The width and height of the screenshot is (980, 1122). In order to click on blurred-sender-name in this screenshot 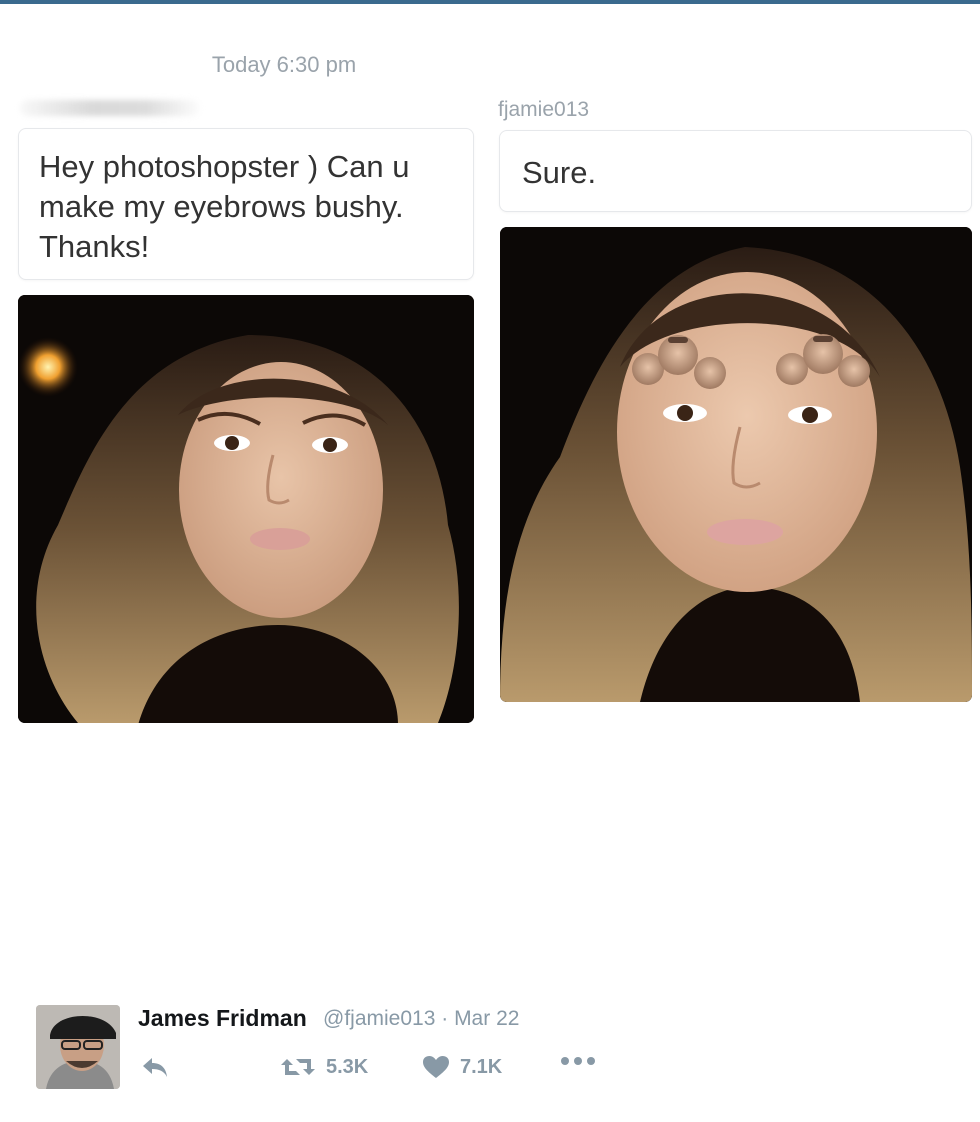, I will do `click(110, 108)`.